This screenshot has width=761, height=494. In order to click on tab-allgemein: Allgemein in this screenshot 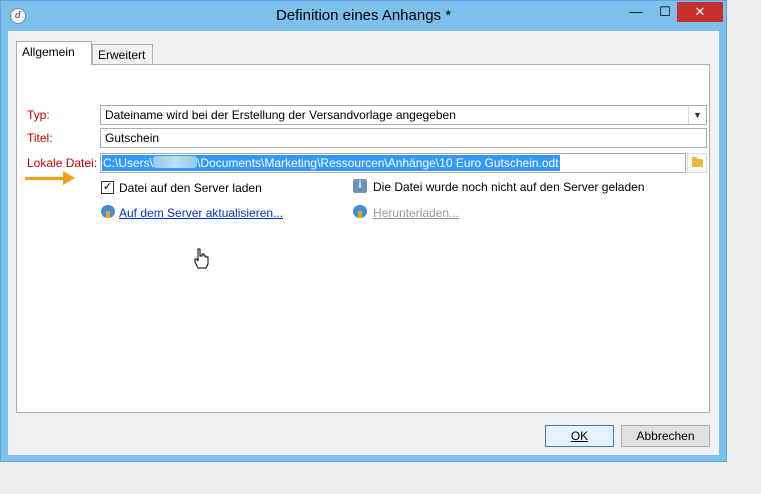, I will do `click(54, 53)`.